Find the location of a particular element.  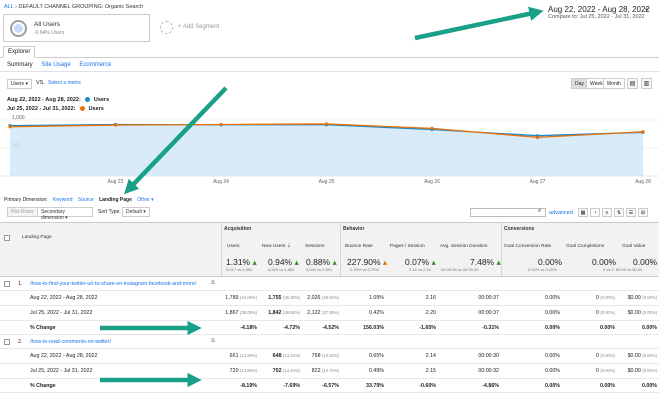

metric-select: Users ▾ is located at coordinates (19, 84).